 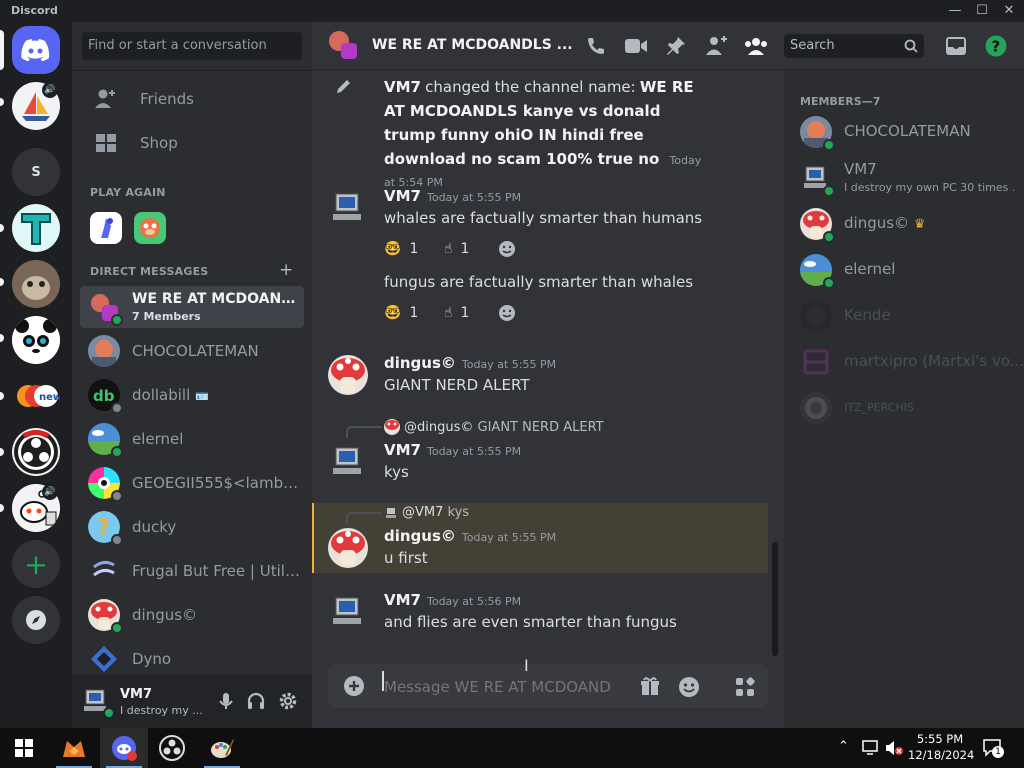 I want to click on home-button, so click(x=36, y=50).